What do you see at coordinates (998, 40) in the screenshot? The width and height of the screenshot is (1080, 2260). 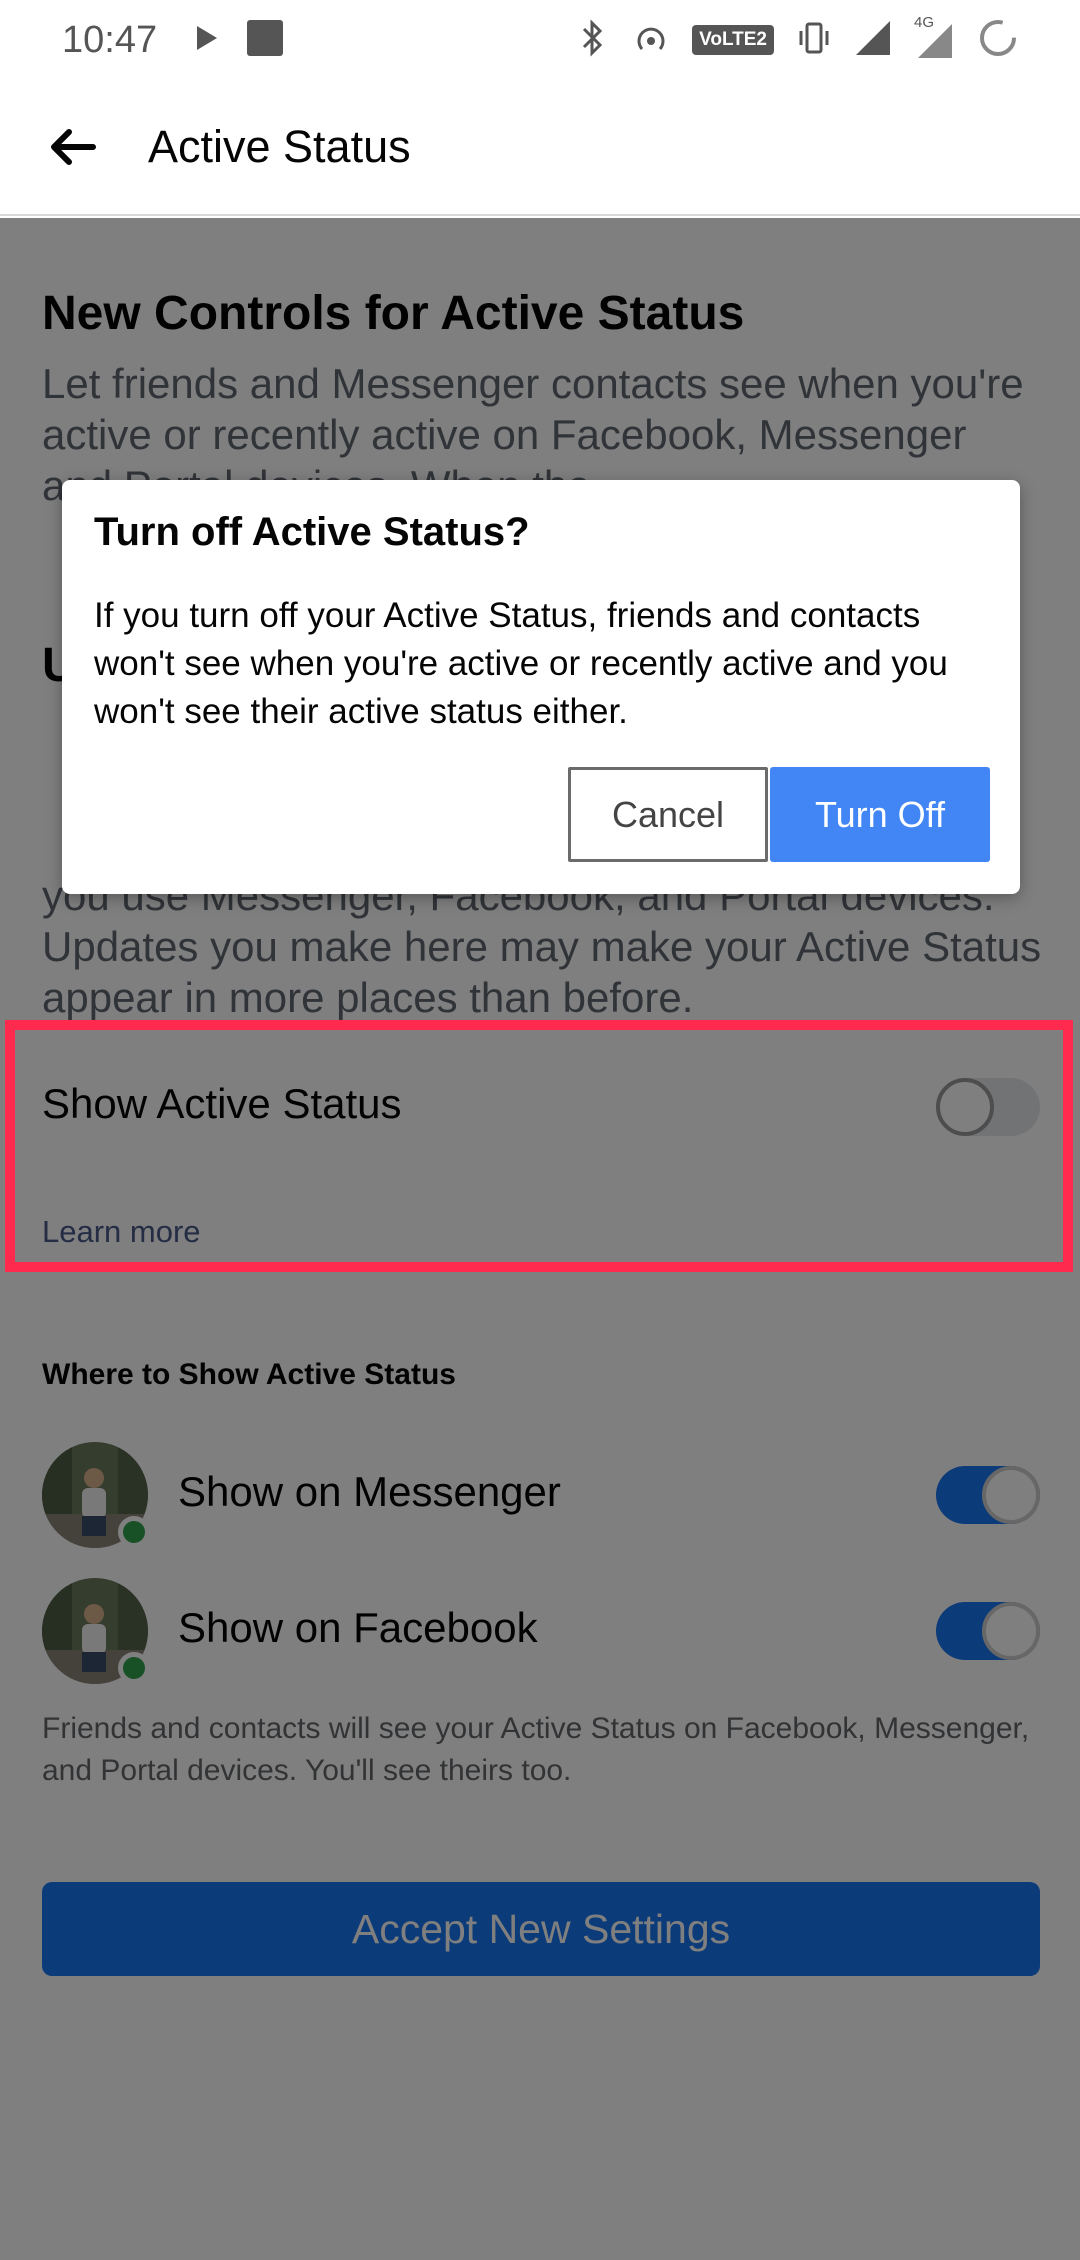 I see `loading-icon` at bounding box center [998, 40].